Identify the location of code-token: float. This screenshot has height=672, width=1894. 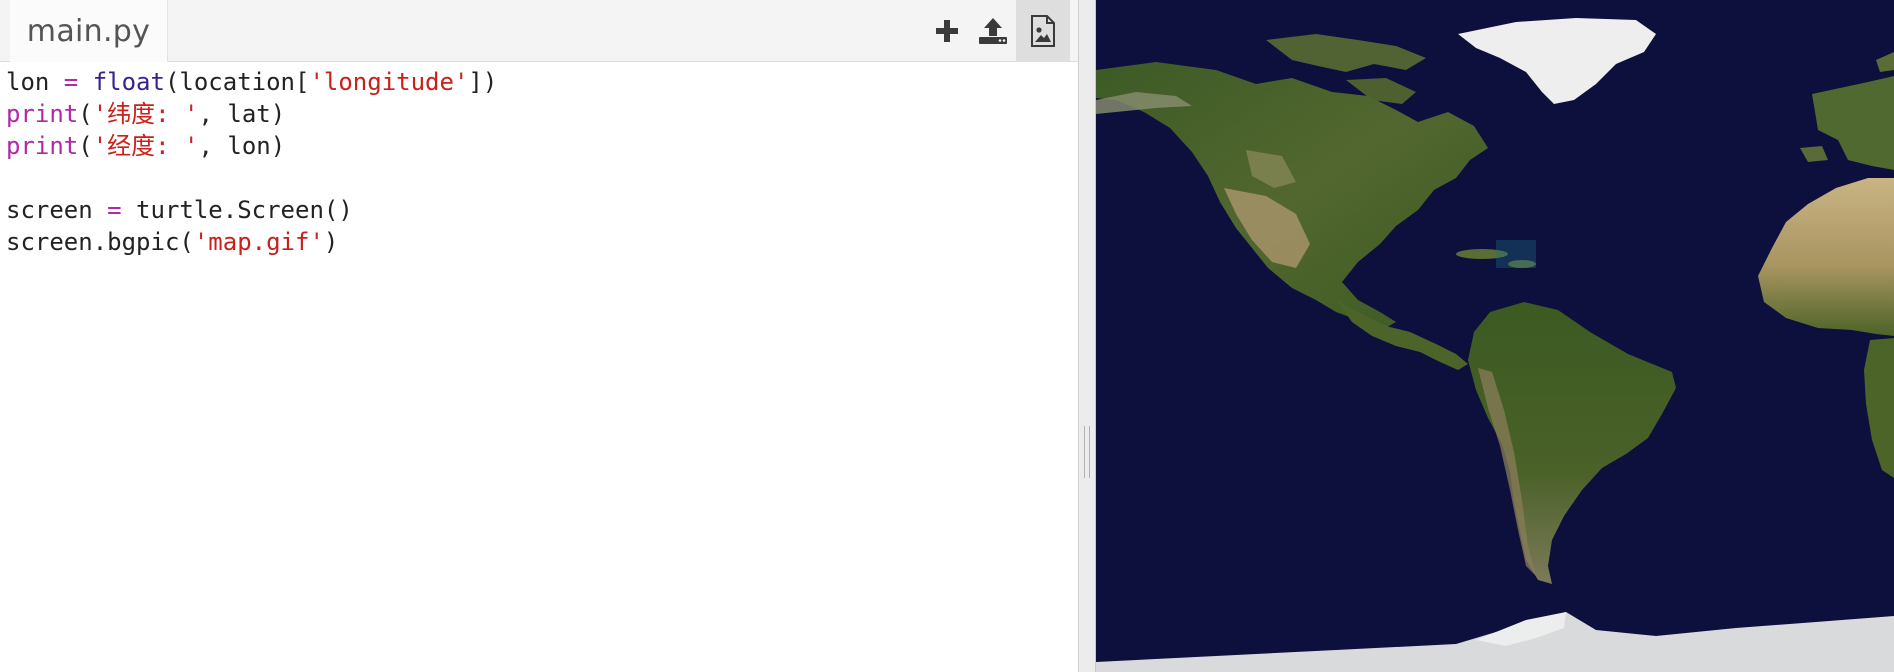
(128, 82).